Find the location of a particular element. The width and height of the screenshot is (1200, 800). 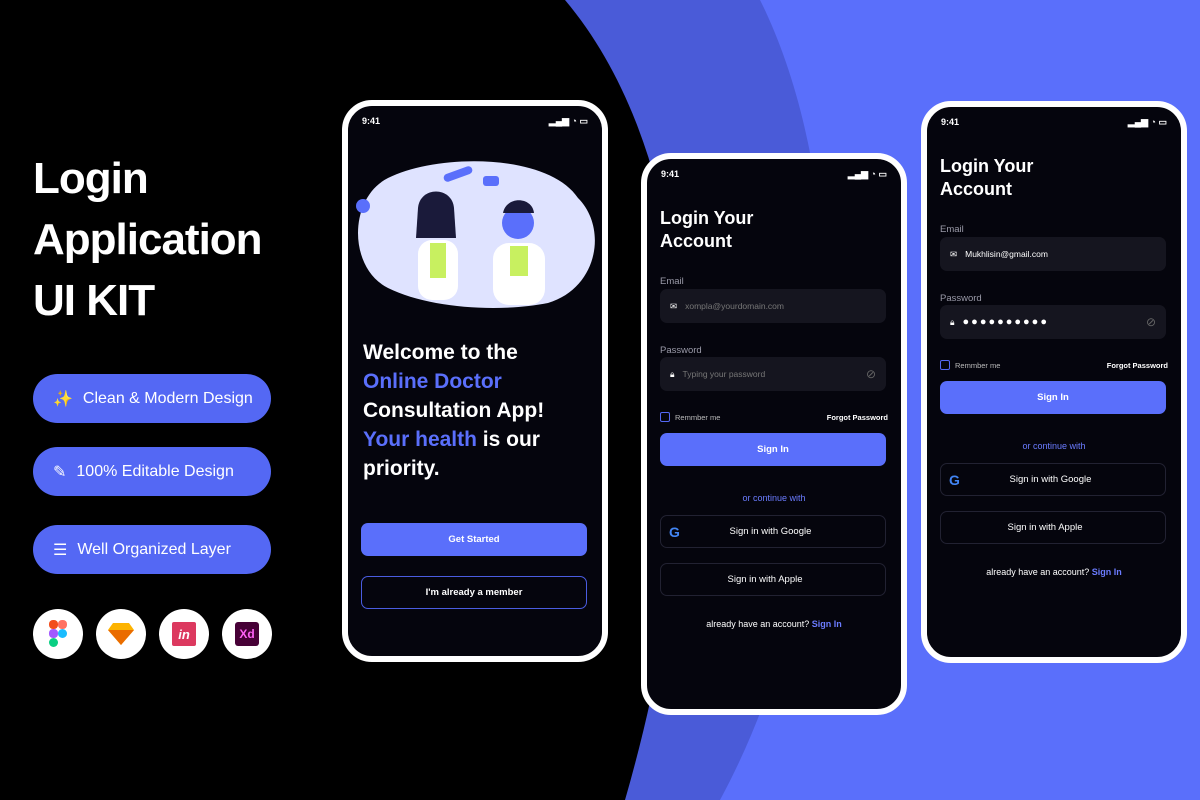

hero-title: Login Application UI KIT is located at coordinates (148, 239).